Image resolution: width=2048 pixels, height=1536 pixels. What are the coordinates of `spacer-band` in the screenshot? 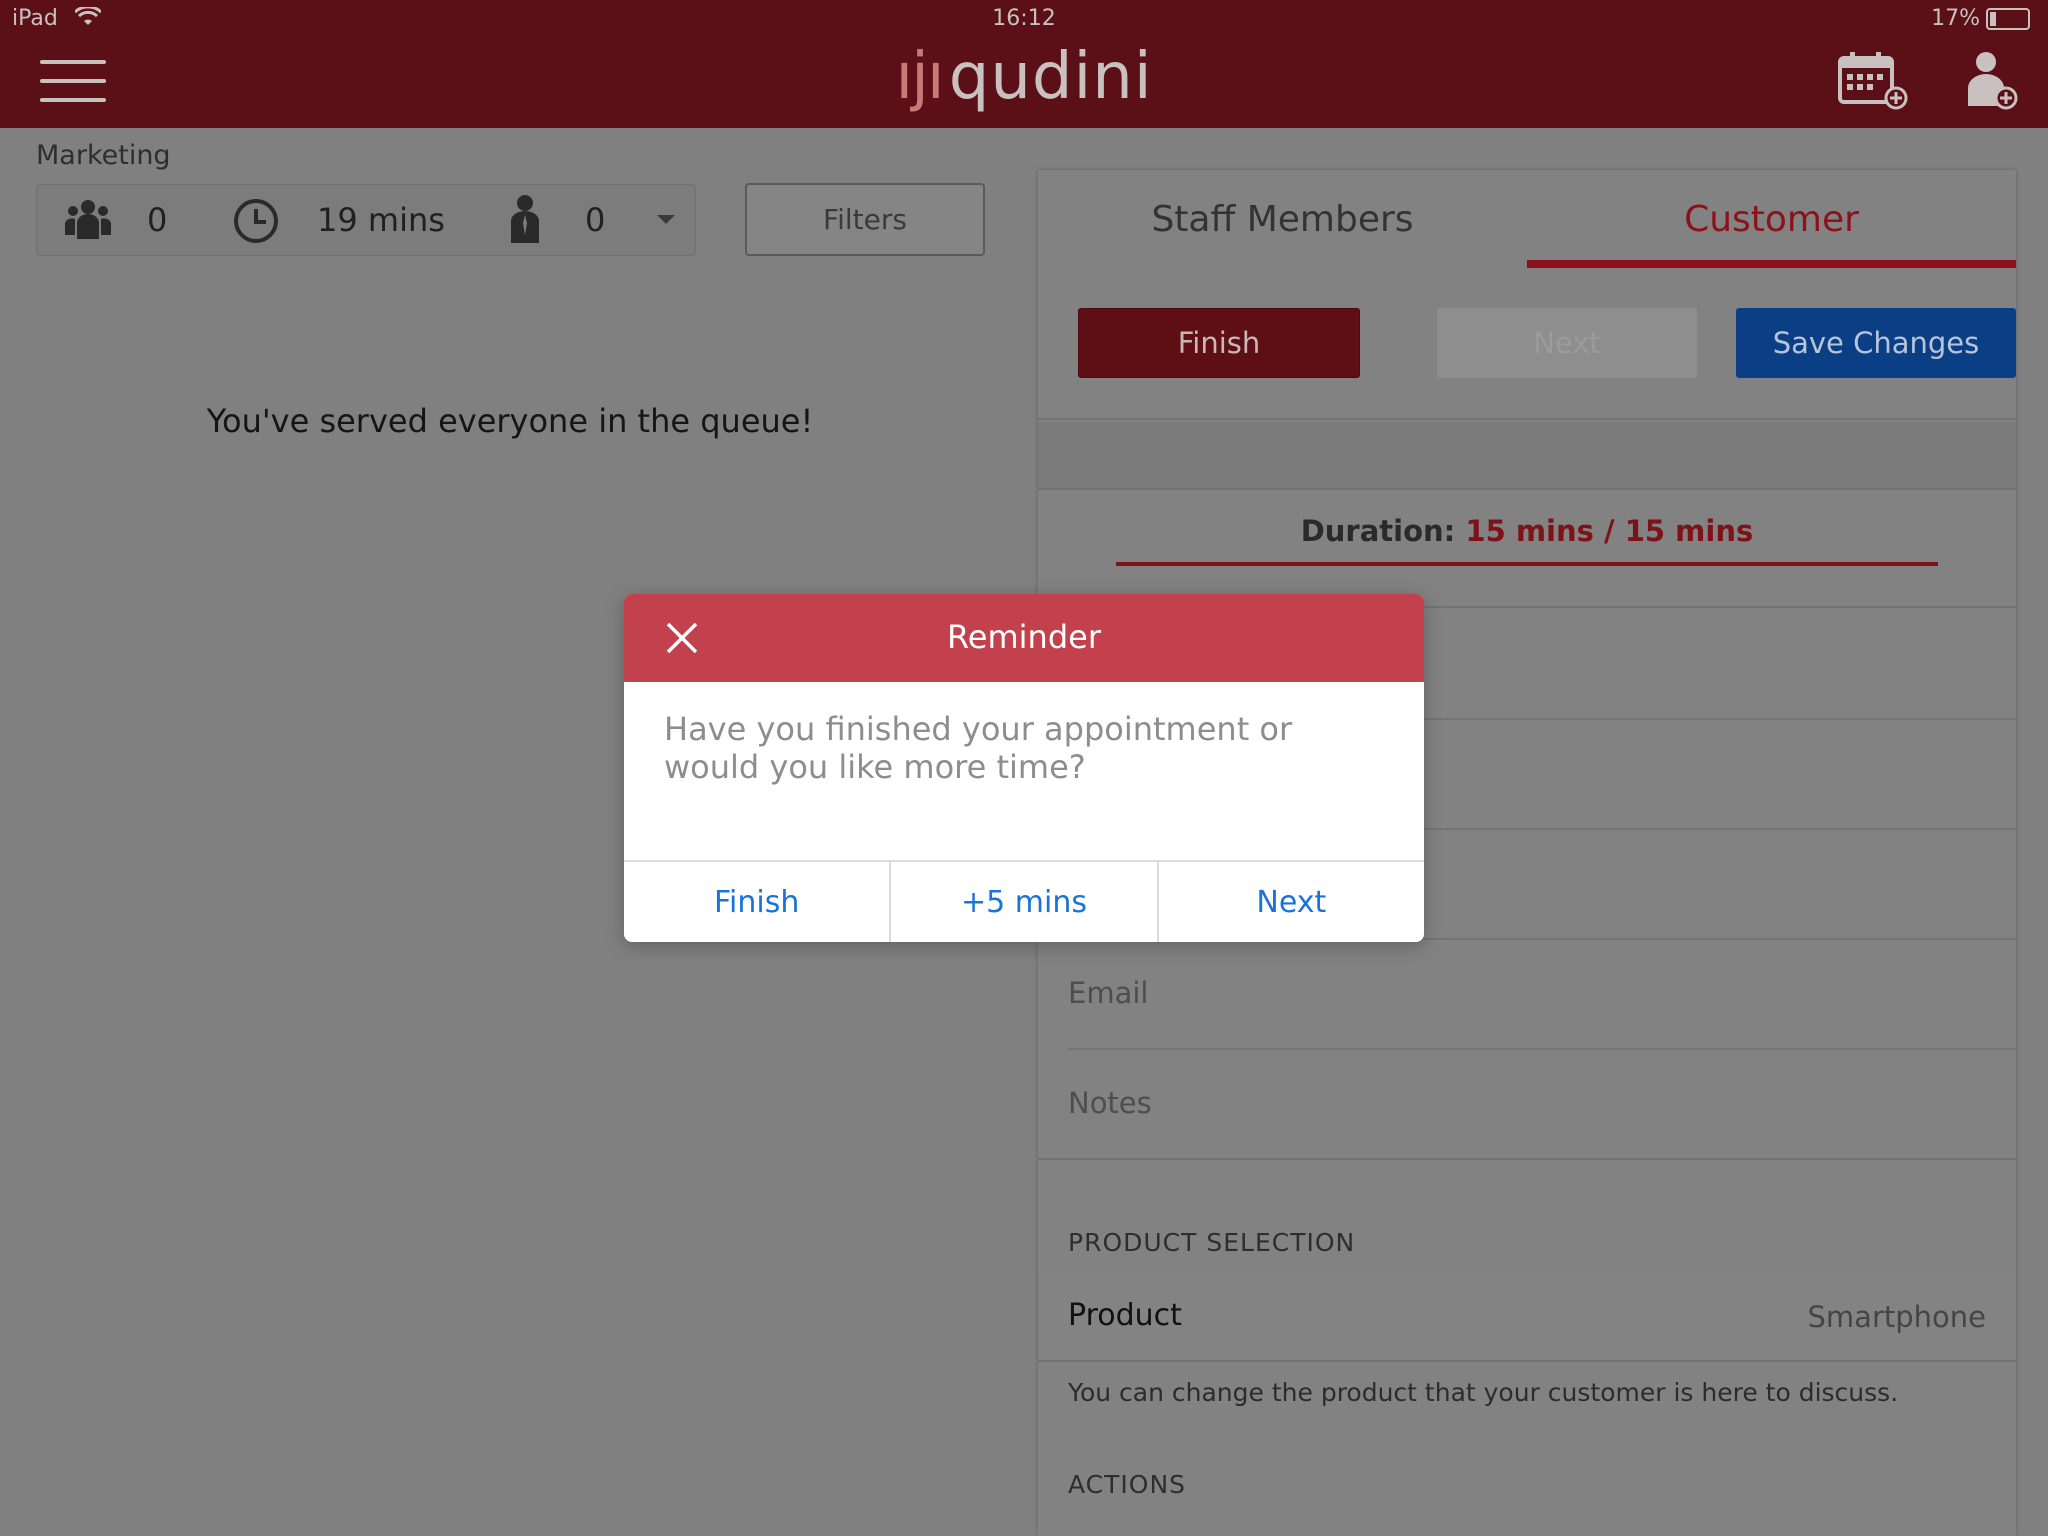 It's located at (1527, 456).